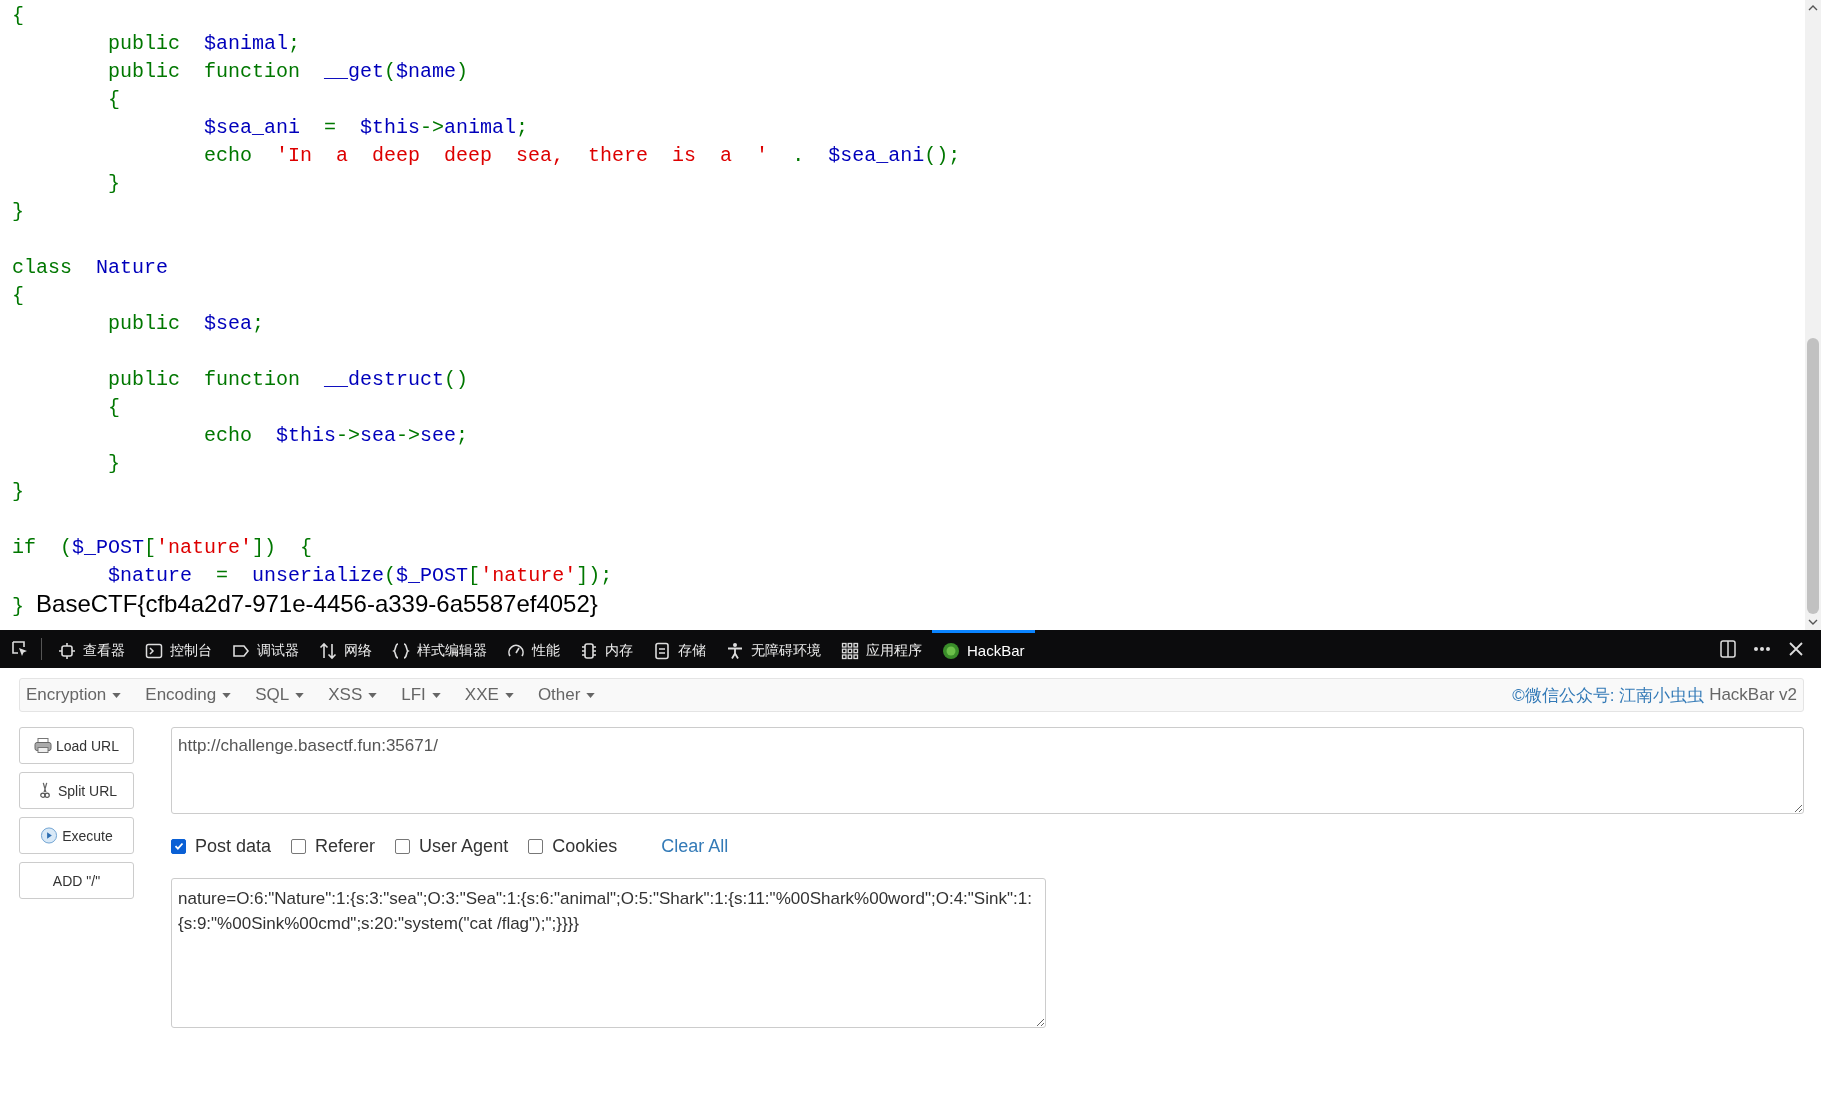 The height and width of the screenshot is (1100, 1821). Describe the element at coordinates (881, 649) in the screenshot. I see `devtools-tab: 应用程序` at that location.